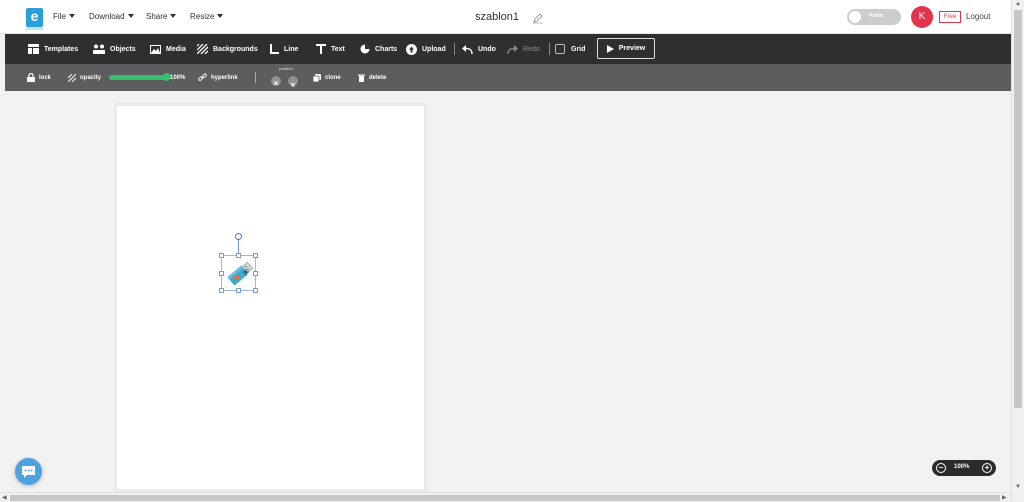 The height and width of the screenshot is (502, 1024). What do you see at coordinates (157, 16) in the screenshot?
I see `menu-share-label: Share` at bounding box center [157, 16].